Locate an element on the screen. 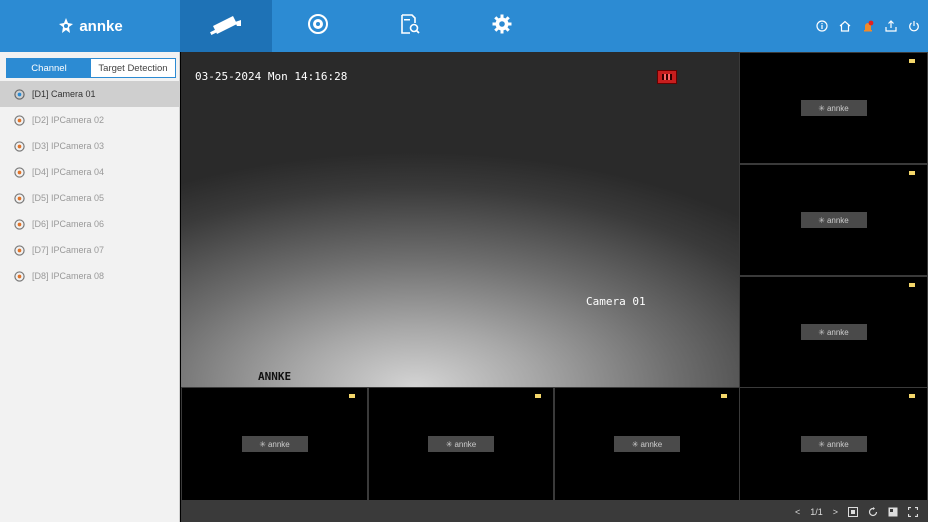  pagination-controls: < 1/1 > is located at coordinates (856, 511).